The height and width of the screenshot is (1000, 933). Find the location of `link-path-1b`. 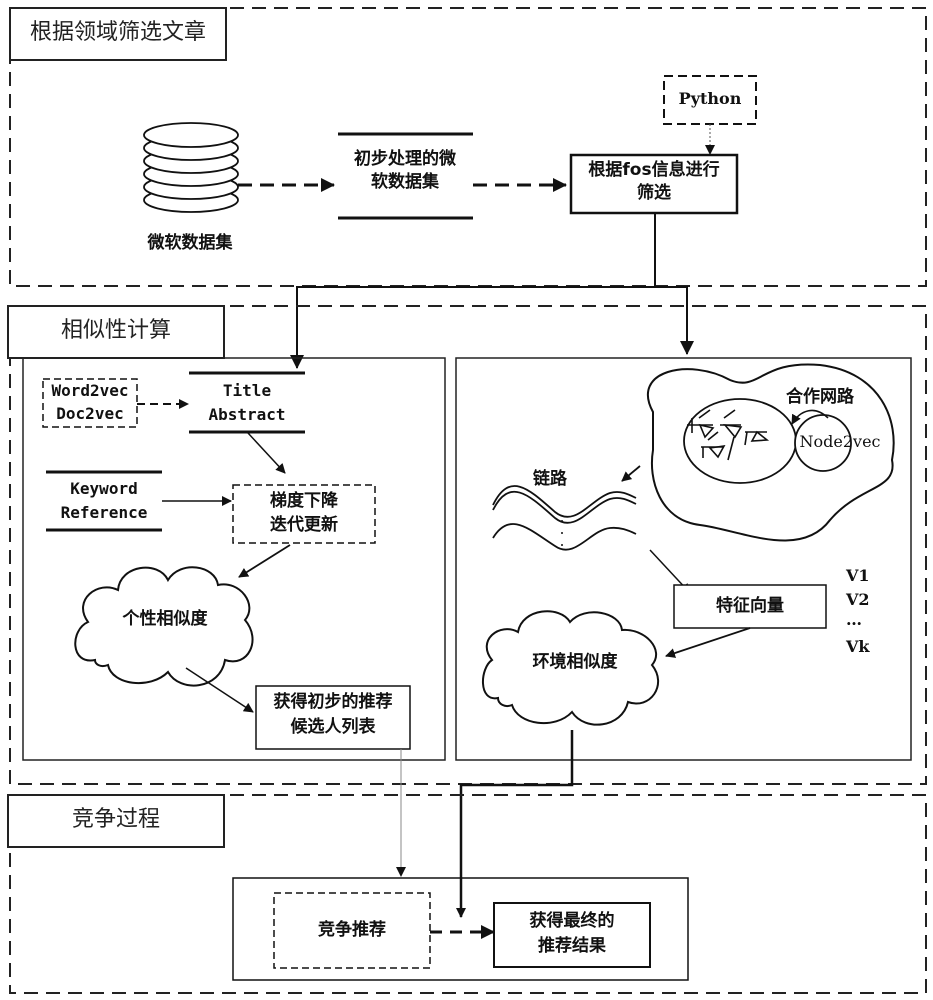

link-path-1b is located at coordinates (564, 507).